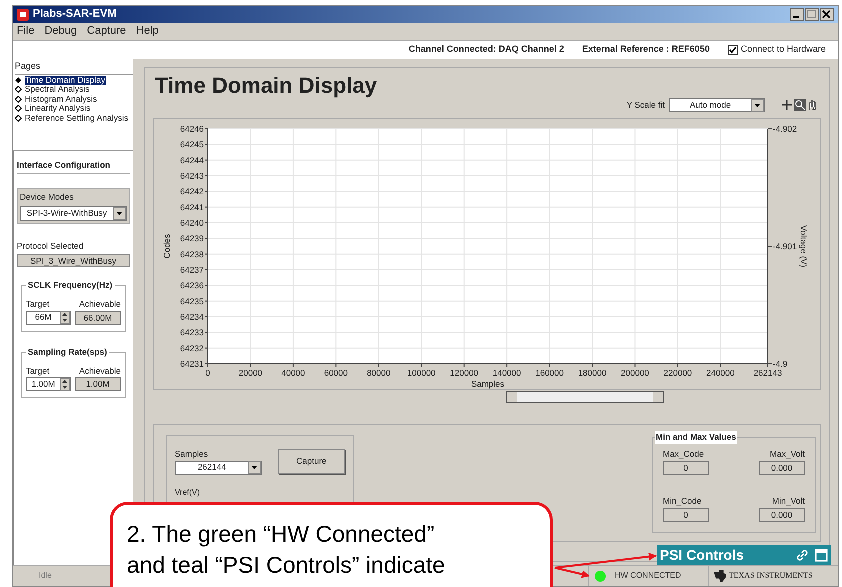  What do you see at coordinates (800, 105) in the screenshot?
I see `zoom-icon` at bounding box center [800, 105].